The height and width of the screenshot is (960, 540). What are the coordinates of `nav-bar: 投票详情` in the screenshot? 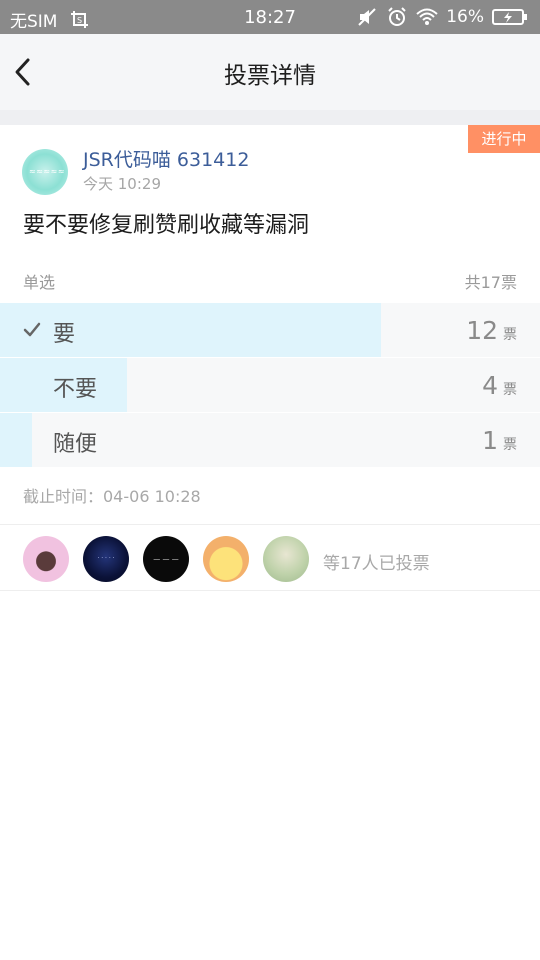 It's located at (270, 72).